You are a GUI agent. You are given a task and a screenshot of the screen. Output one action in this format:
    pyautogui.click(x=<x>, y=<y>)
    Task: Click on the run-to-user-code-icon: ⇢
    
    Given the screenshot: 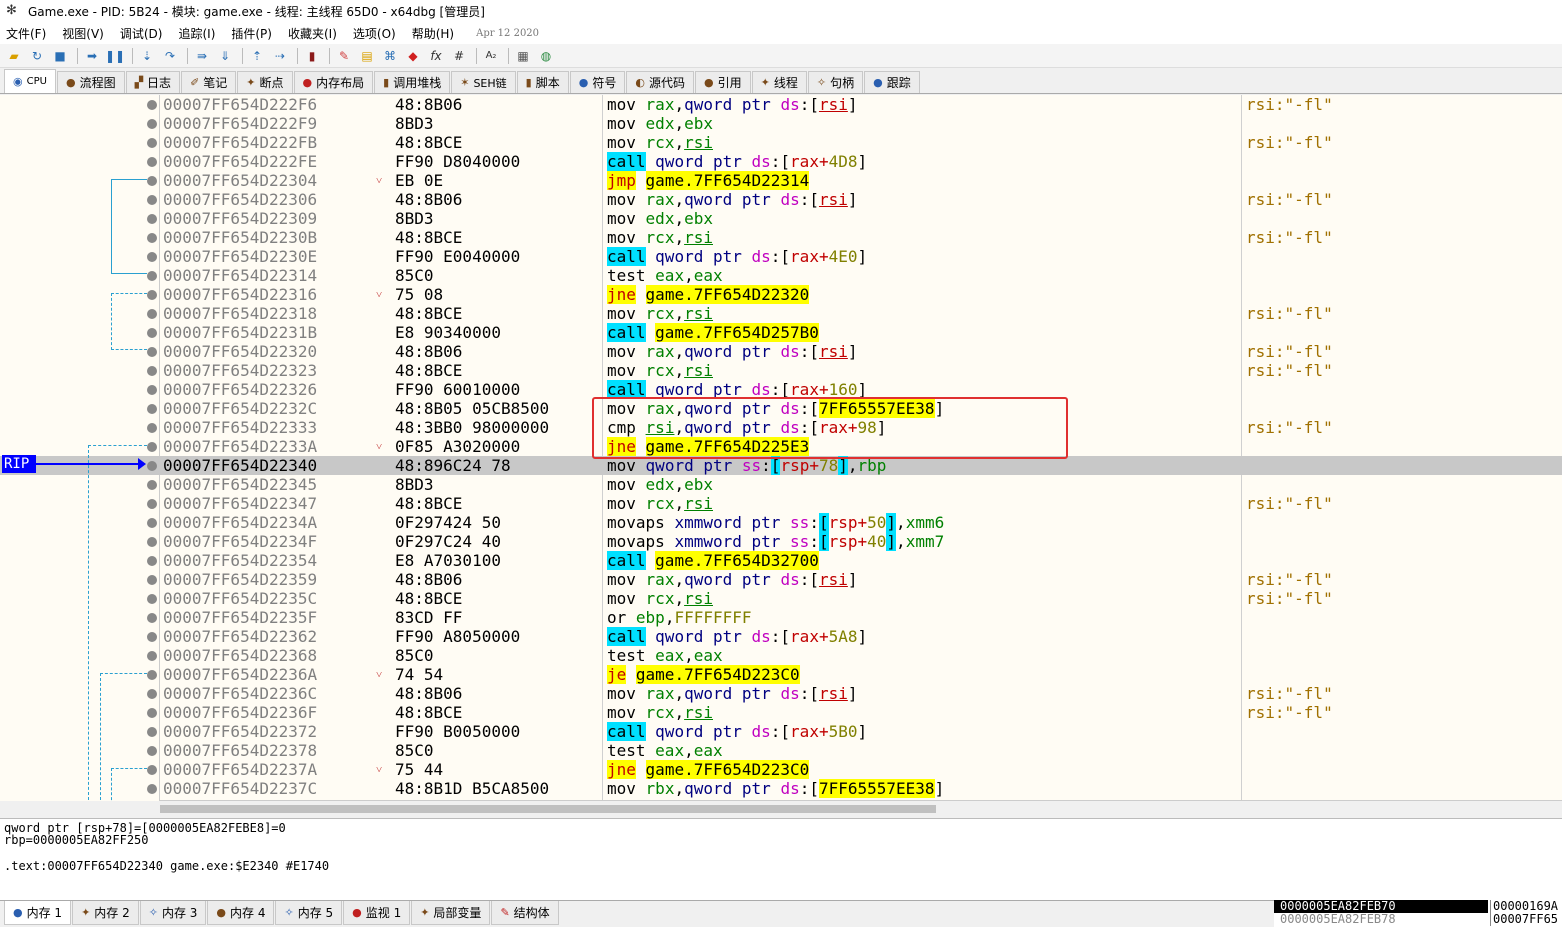 What is the action you would take?
    pyautogui.click(x=280, y=56)
    